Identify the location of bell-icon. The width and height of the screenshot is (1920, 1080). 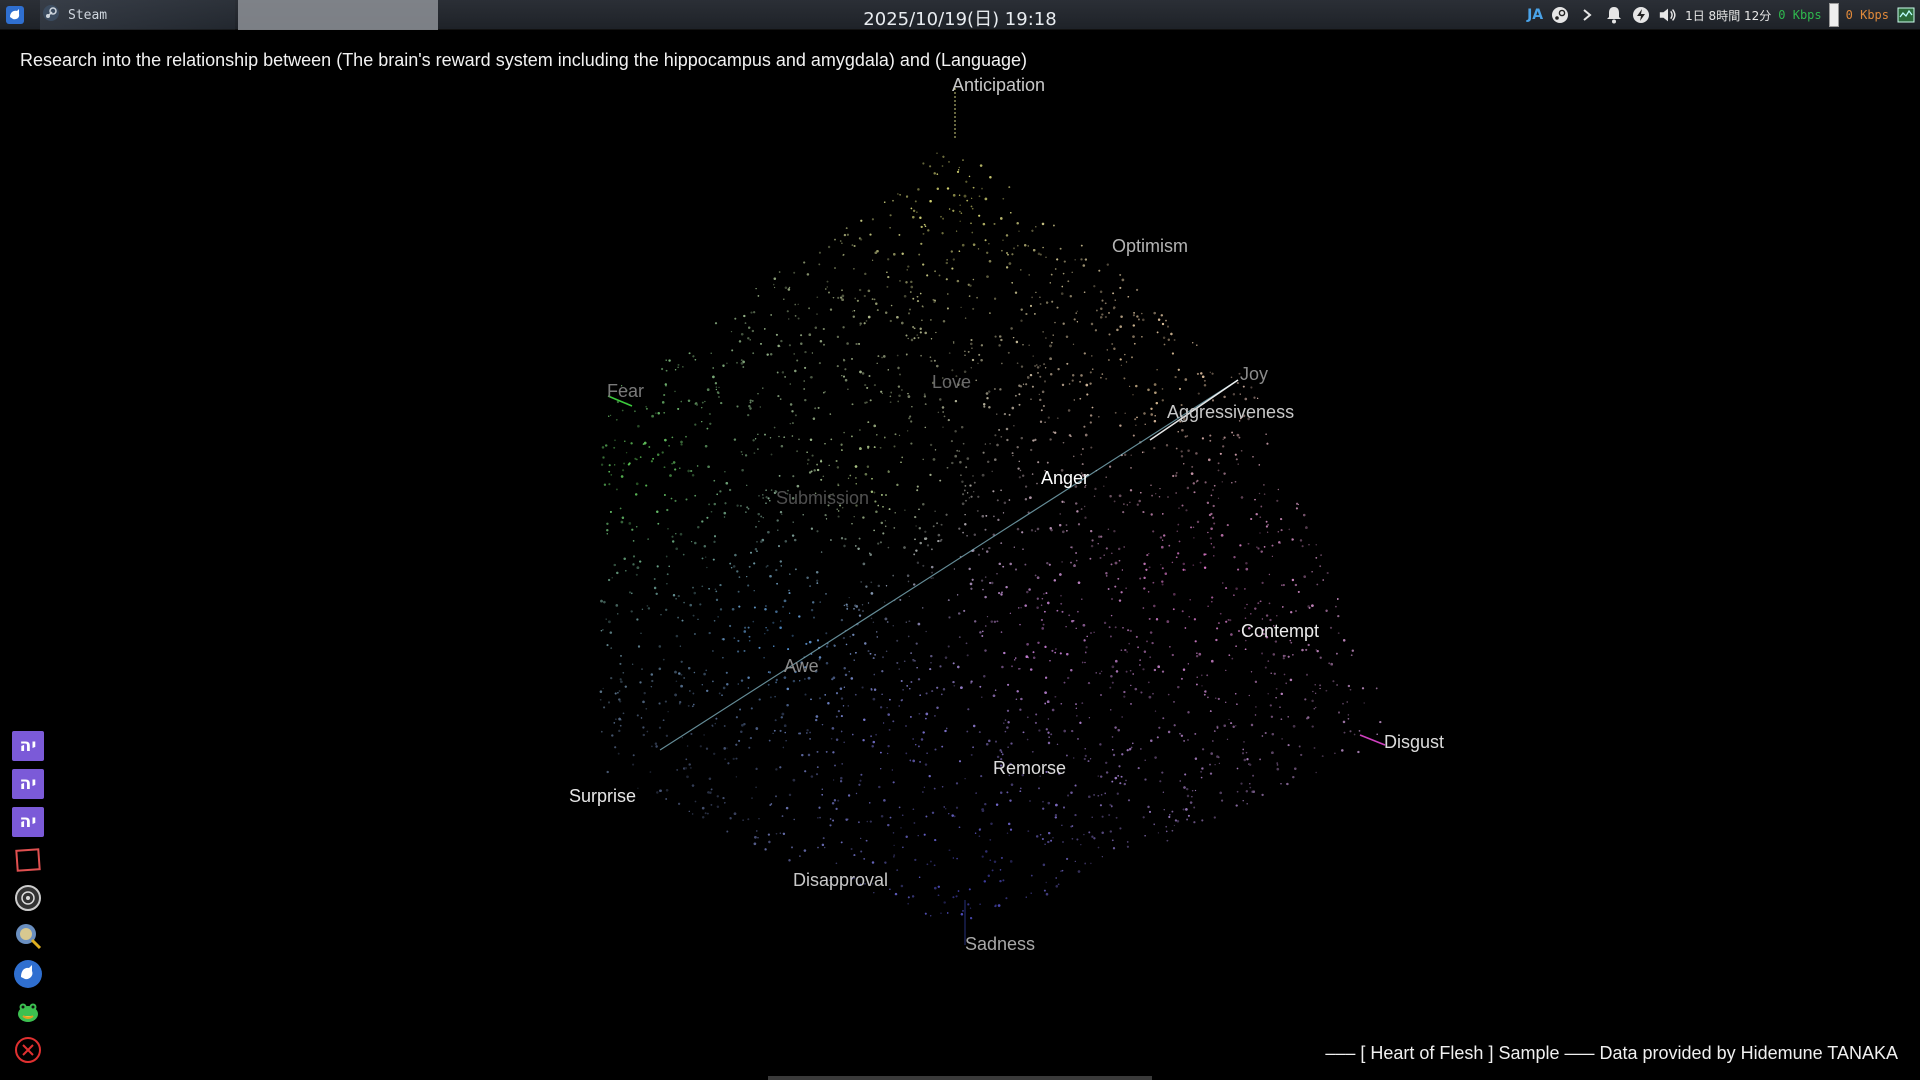
(1614, 15).